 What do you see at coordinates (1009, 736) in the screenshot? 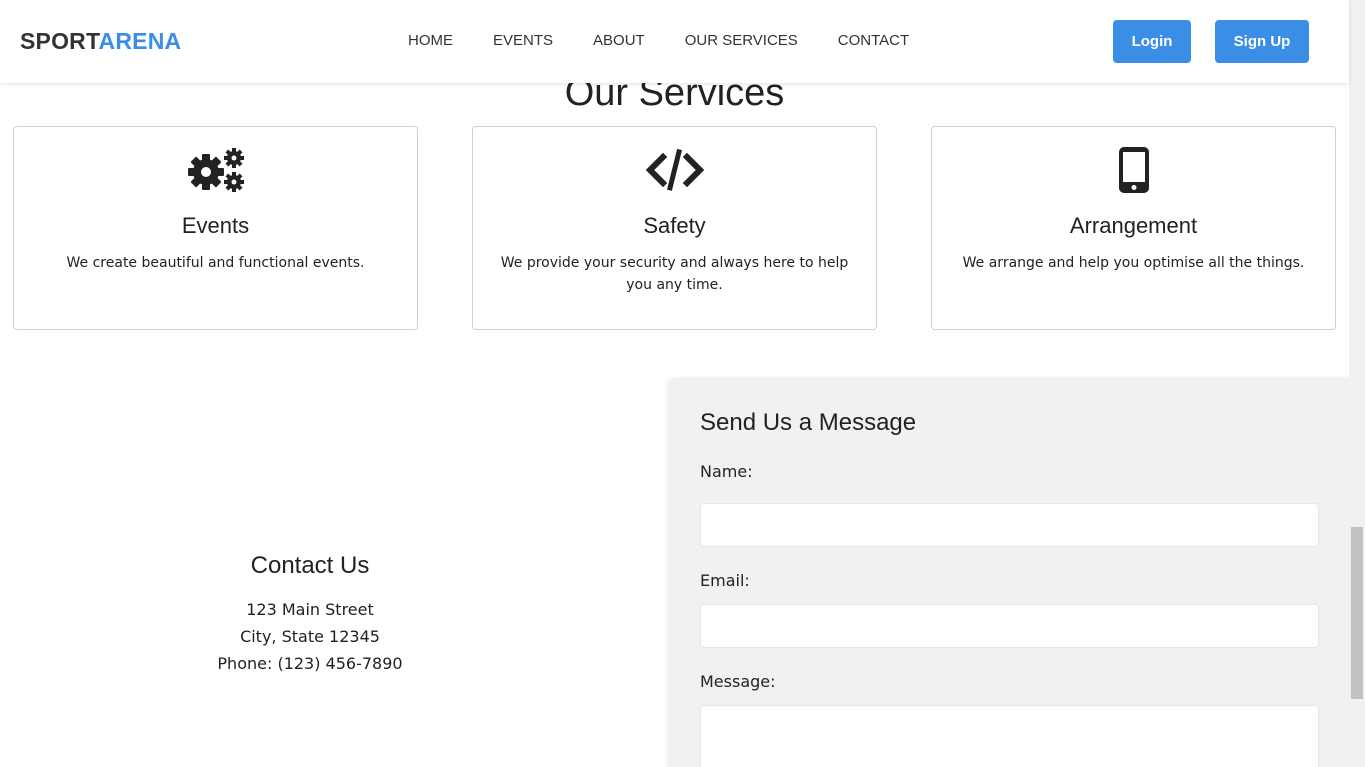
I see `message-textarea` at bounding box center [1009, 736].